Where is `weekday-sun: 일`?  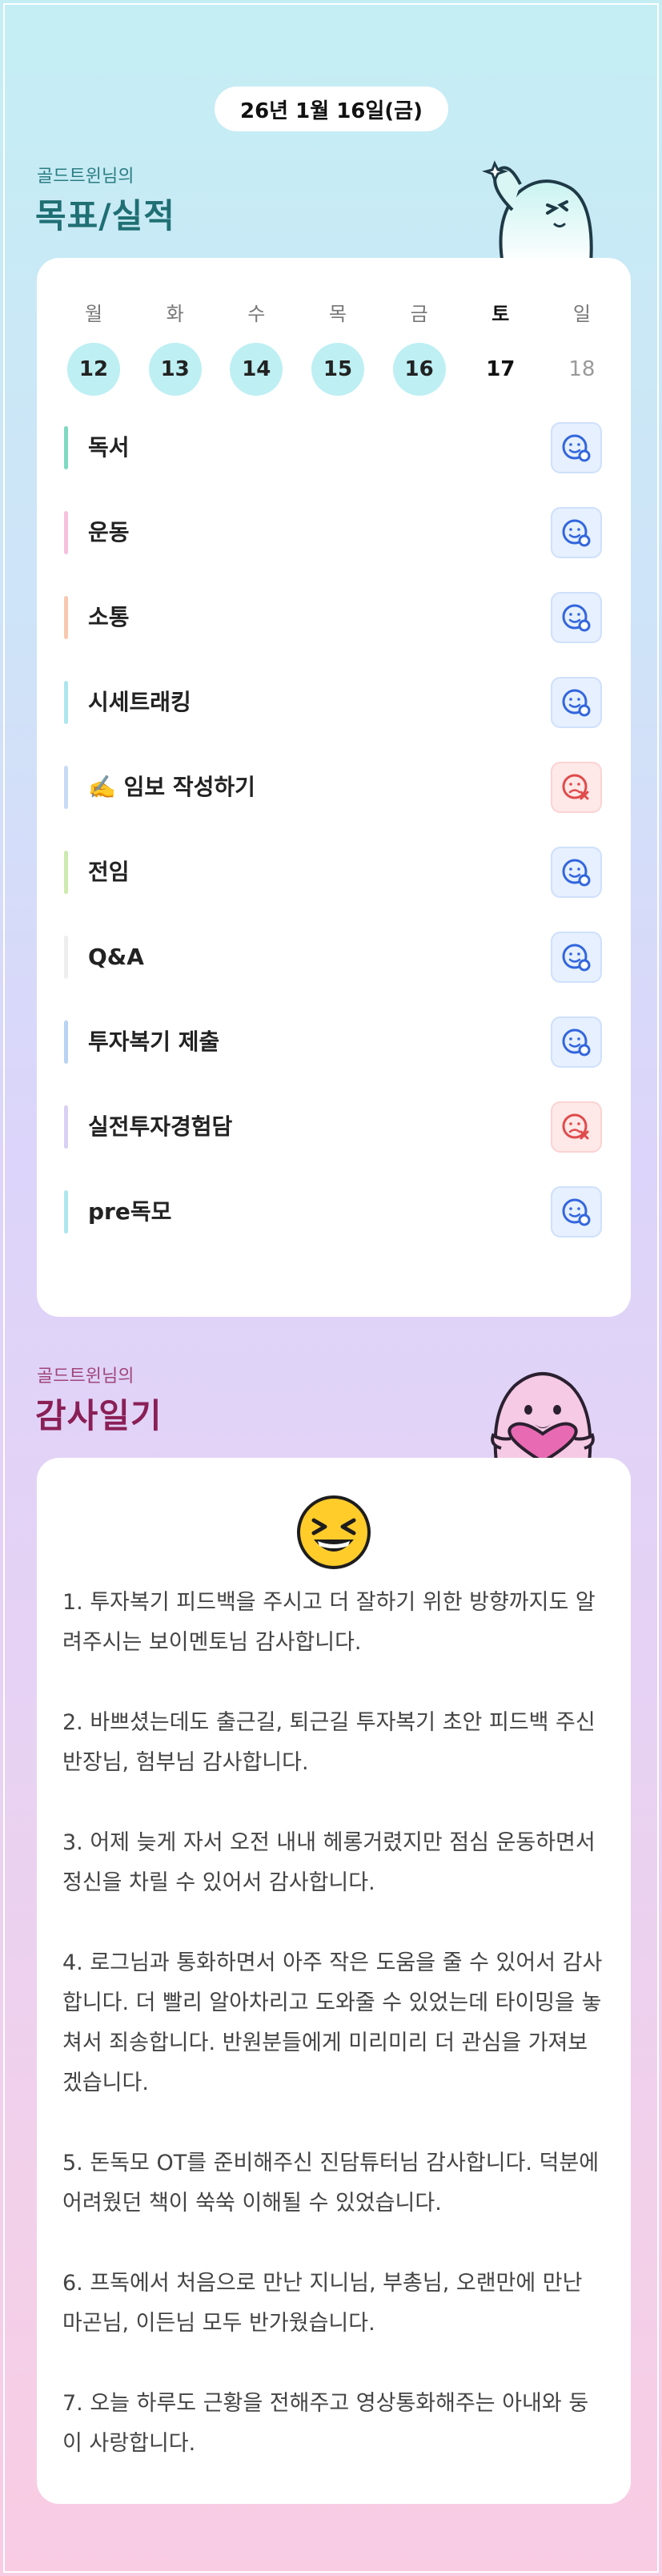 weekday-sun: 일 is located at coordinates (581, 314).